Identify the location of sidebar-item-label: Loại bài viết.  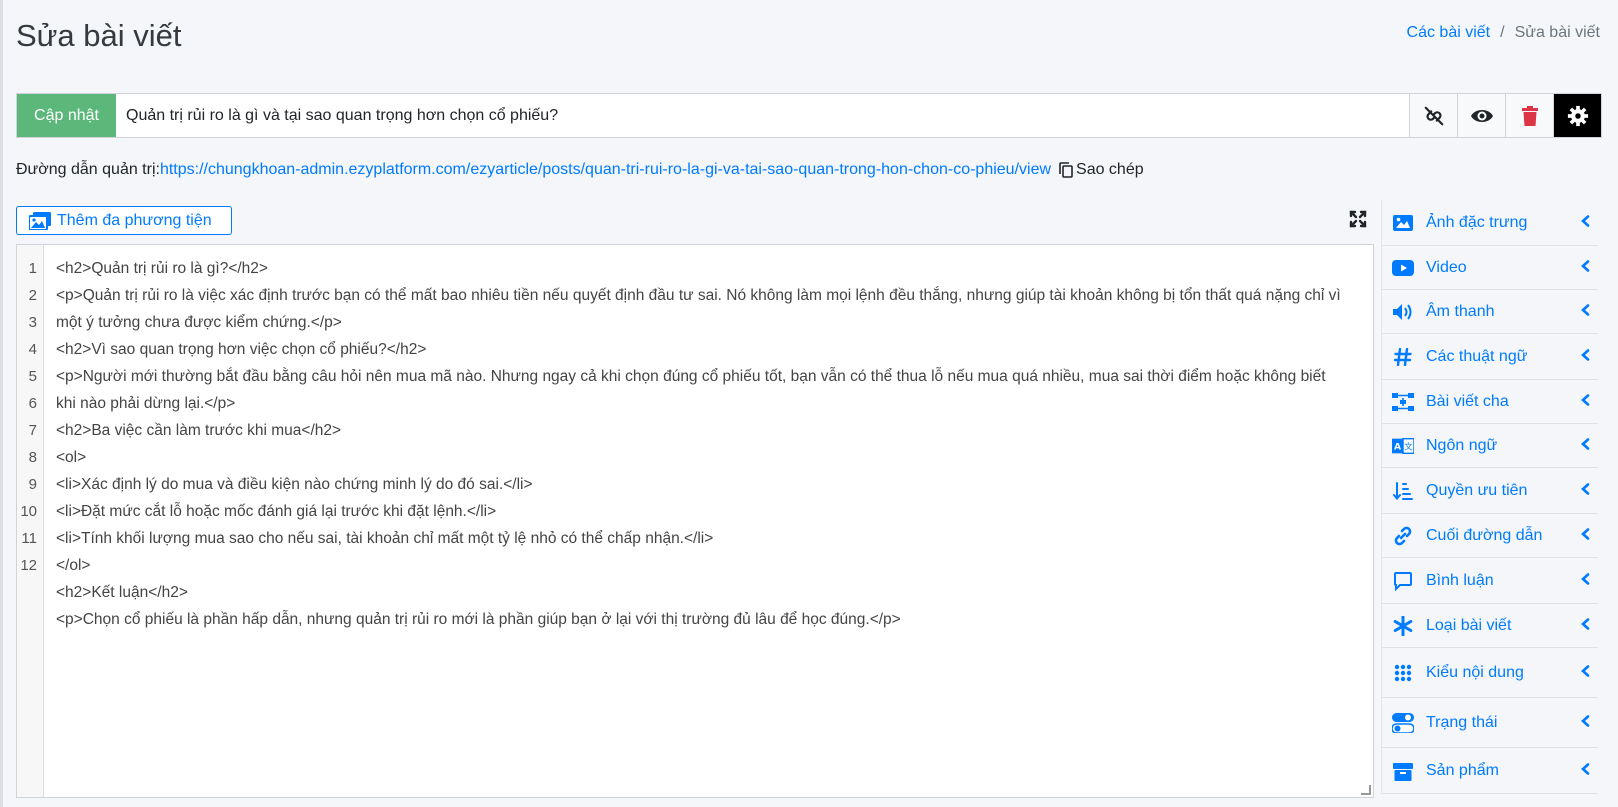
(1469, 625).